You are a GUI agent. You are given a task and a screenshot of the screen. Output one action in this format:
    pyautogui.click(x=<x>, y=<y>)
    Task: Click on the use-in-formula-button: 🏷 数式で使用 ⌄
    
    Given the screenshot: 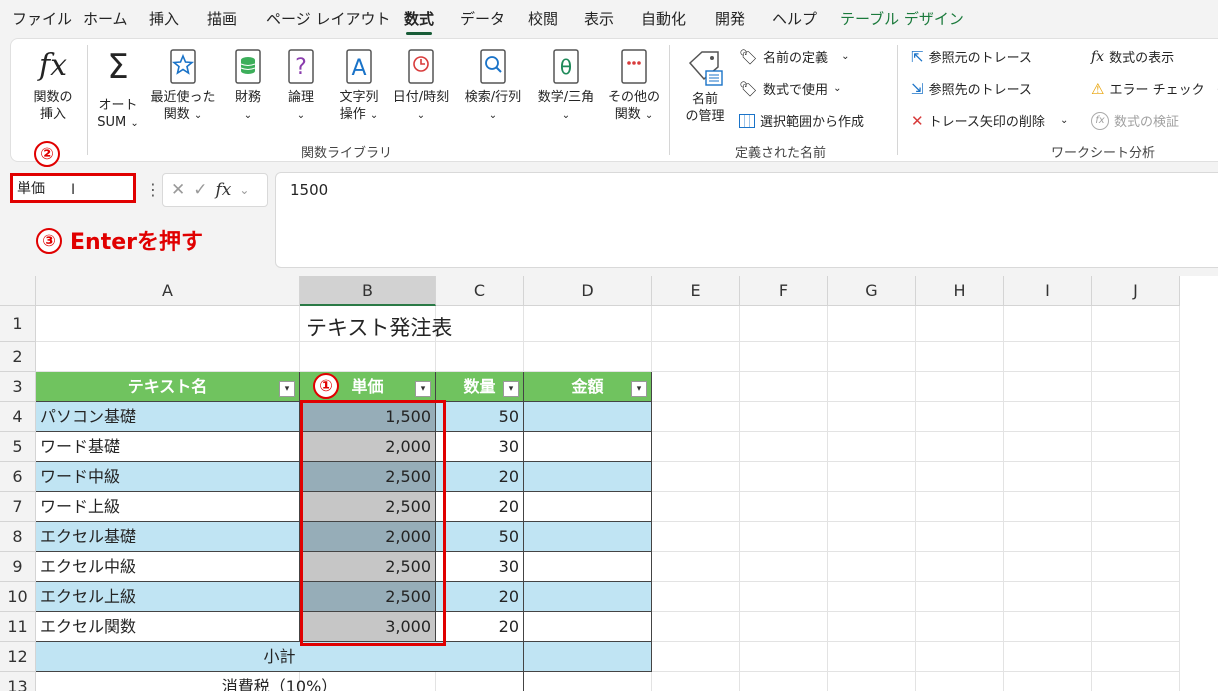 What is the action you would take?
    pyautogui.click(x=790, y=89)
    